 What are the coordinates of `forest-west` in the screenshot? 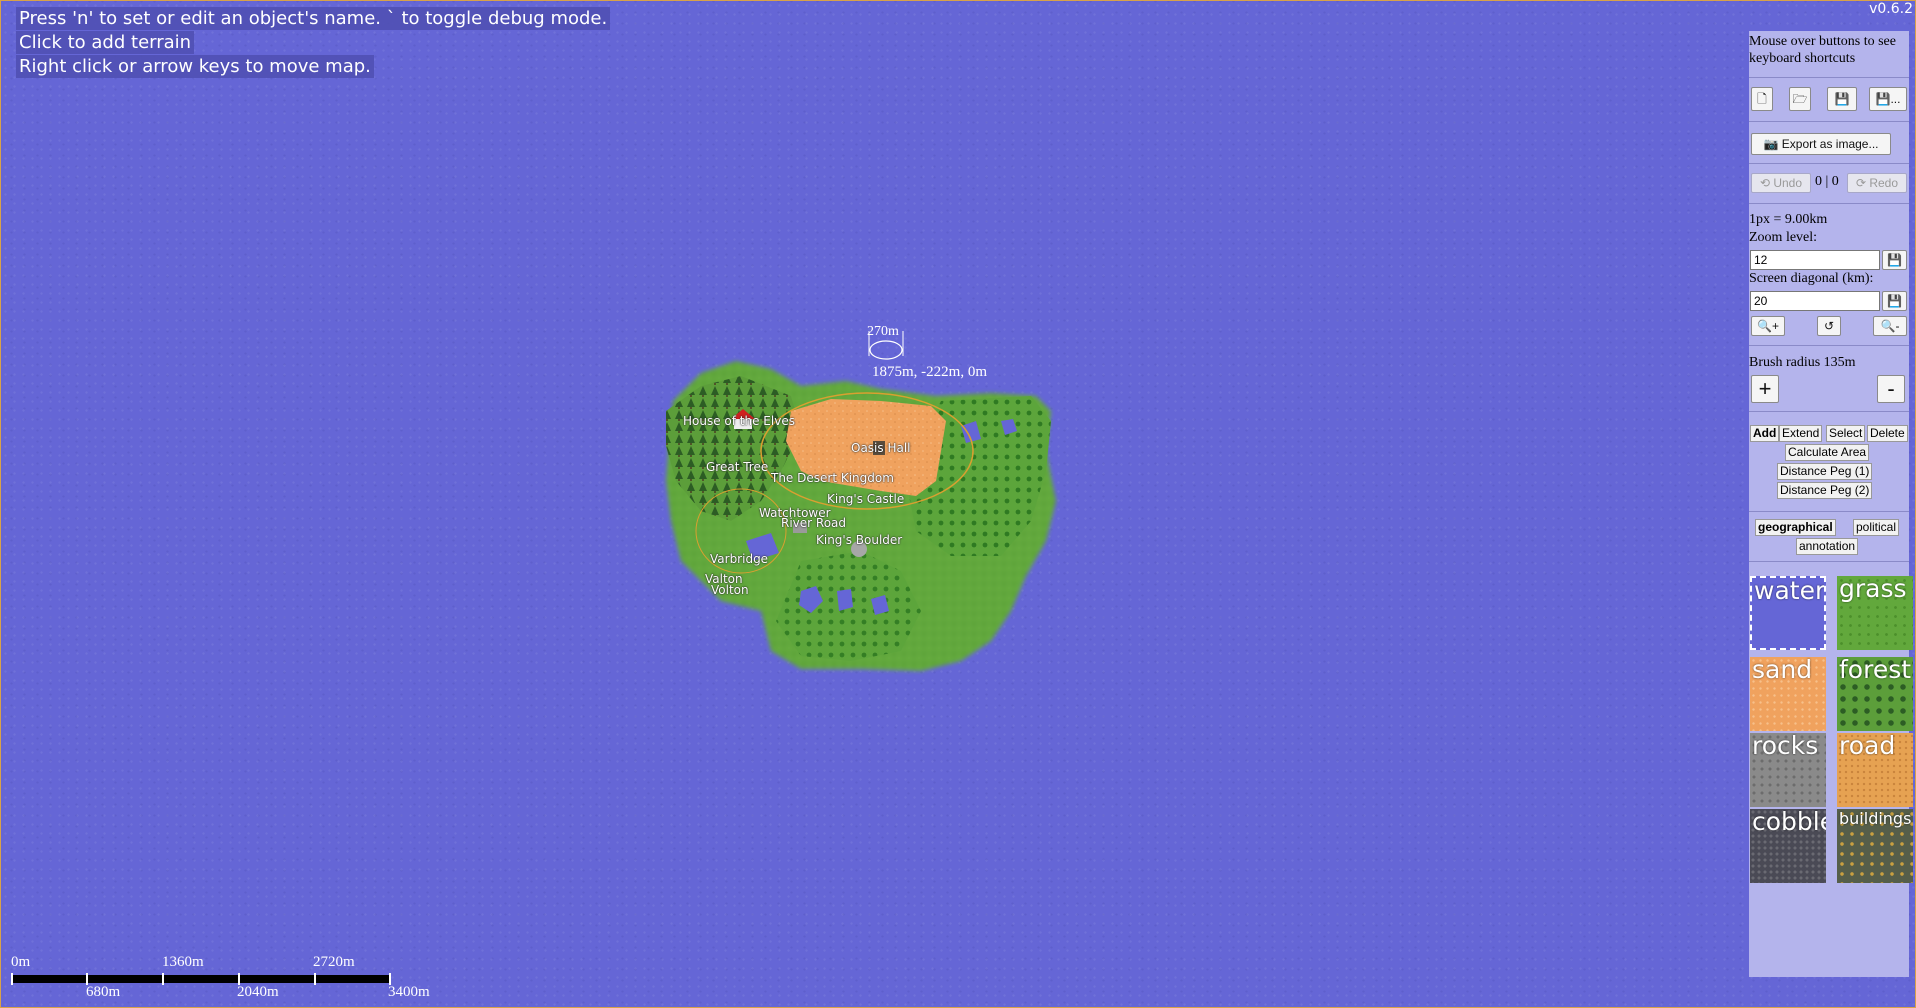 It's located at (733, 448).